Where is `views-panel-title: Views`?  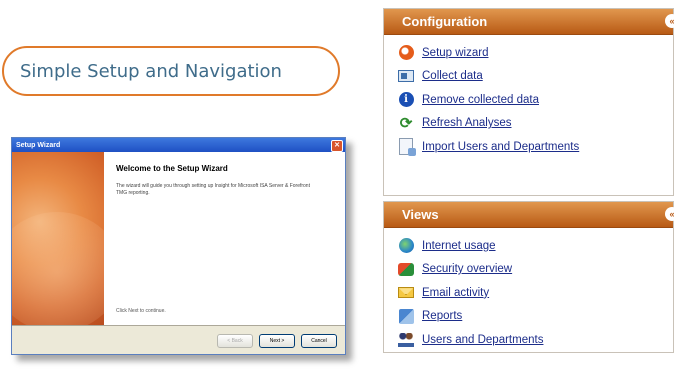 views-panel-title: Views is located at coordinates (420, 214).